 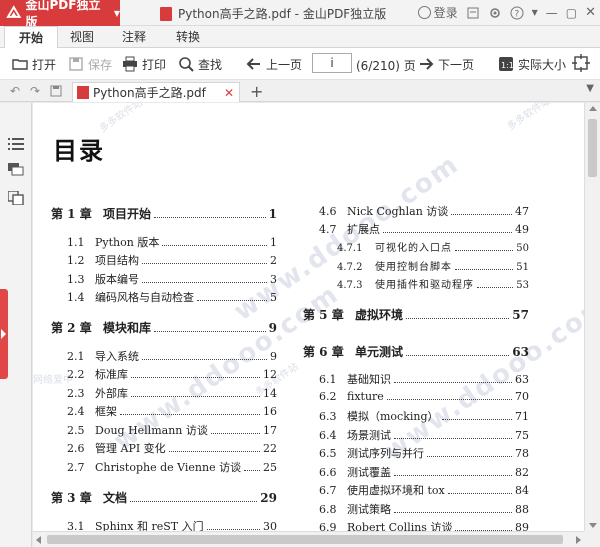 I want to click on toc-entry: 2.5 Doug Hellmann 访谈 17, so click(x=172, y=430).